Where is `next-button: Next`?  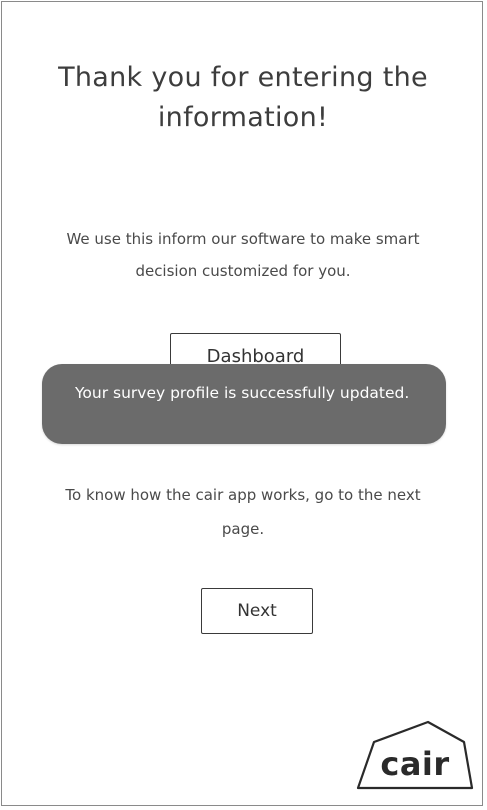
next-button: Next is located at coordinates (257, 611).